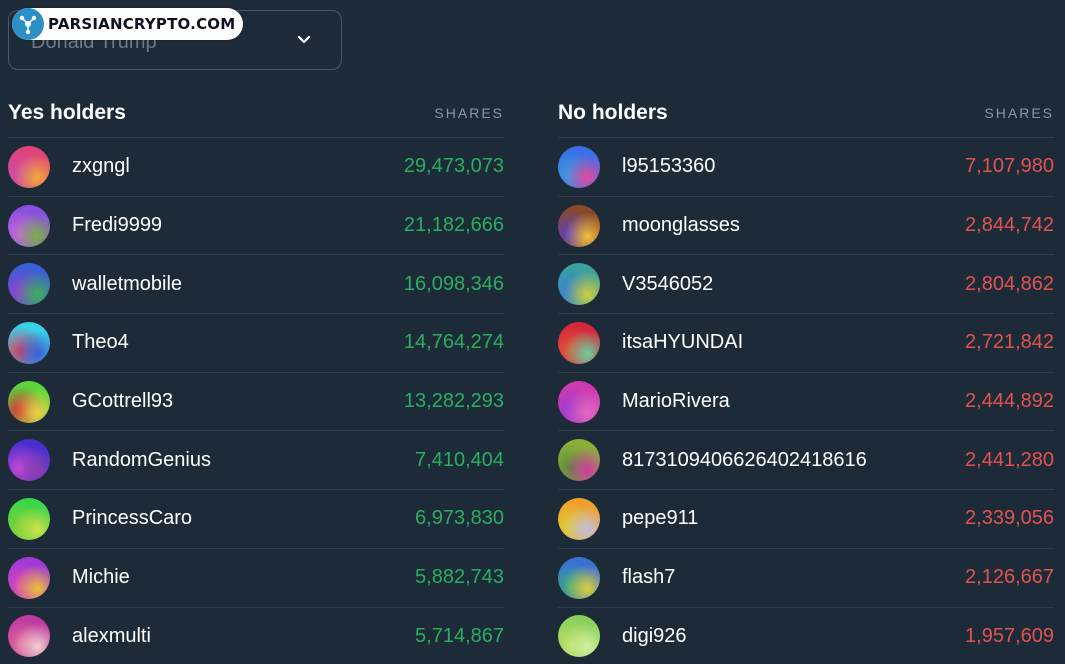 This screenshot has width=1065, height=664. I want to click on holder-shares: 1,957,609, so click(1009, 635).